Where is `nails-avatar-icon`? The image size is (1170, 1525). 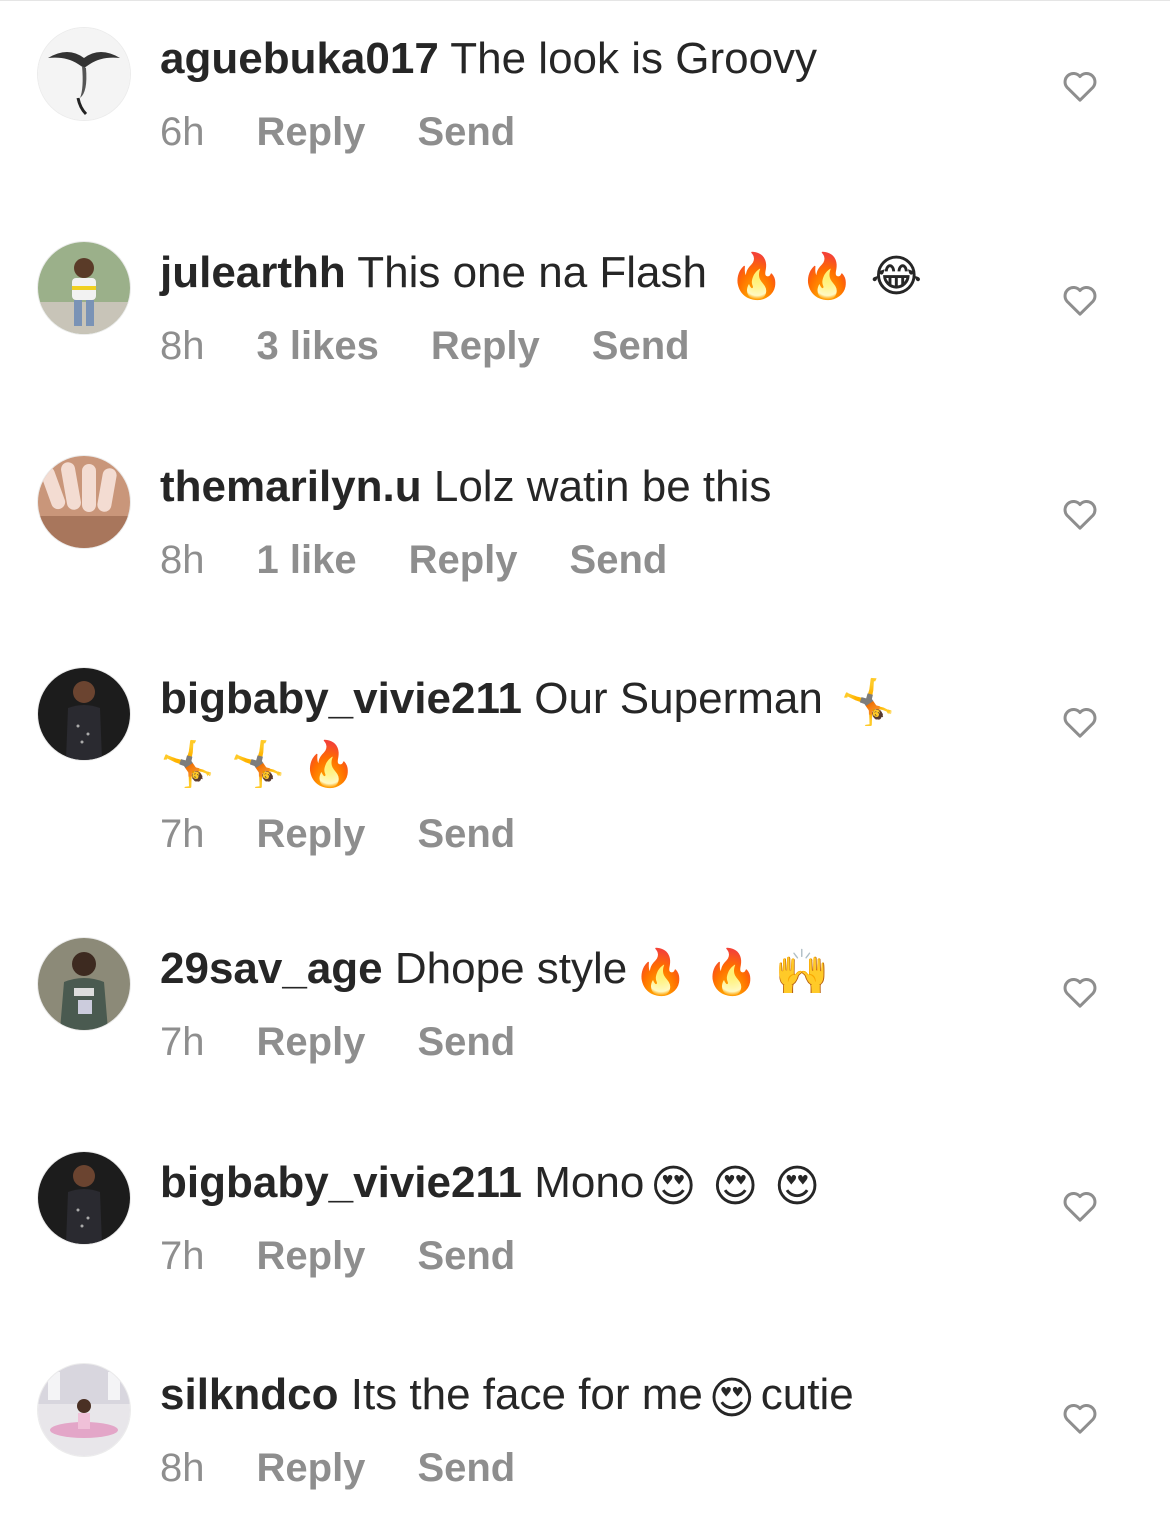 nails-avatar-icon is located at coordinates (84, 502).